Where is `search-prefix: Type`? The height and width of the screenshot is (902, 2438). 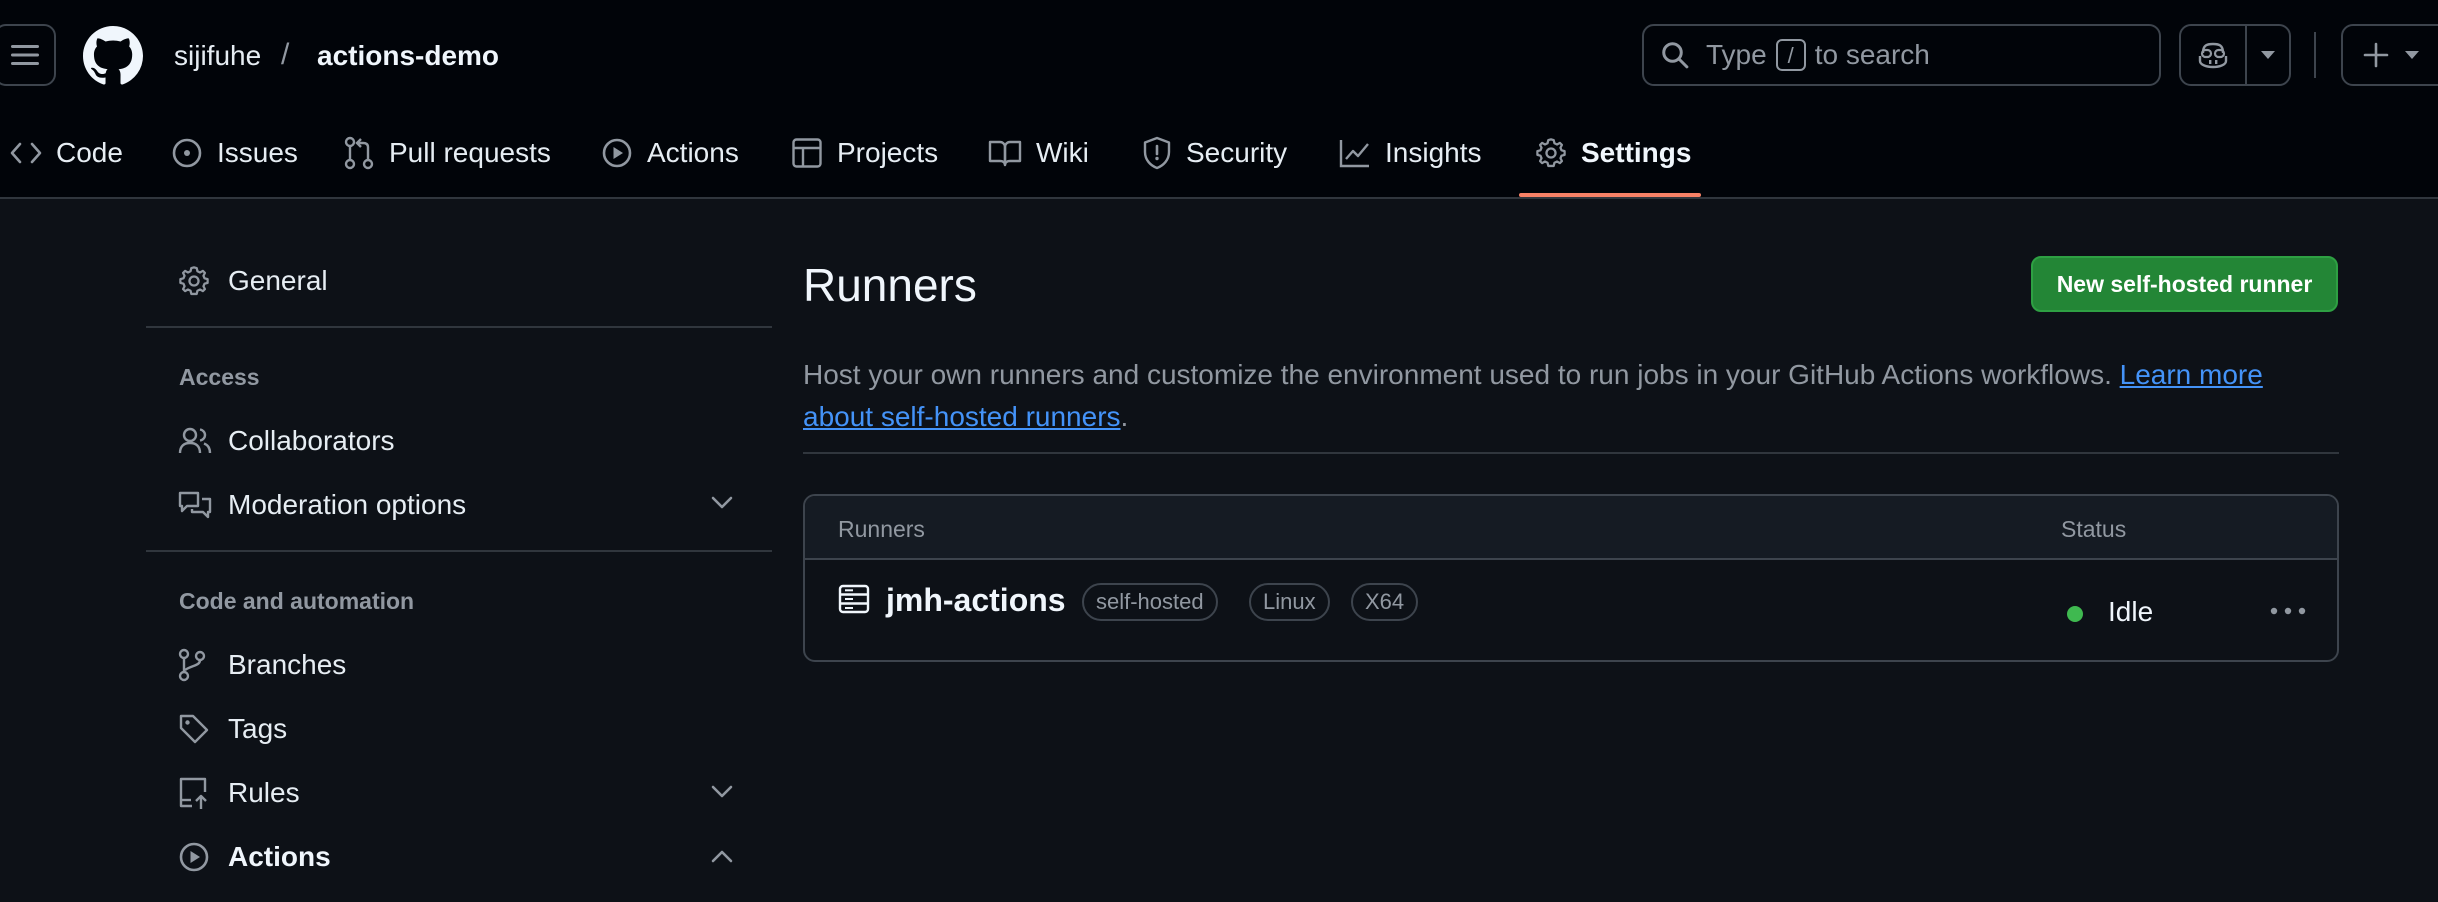
search-prefix: Type is located at coordinates (1736, 54).